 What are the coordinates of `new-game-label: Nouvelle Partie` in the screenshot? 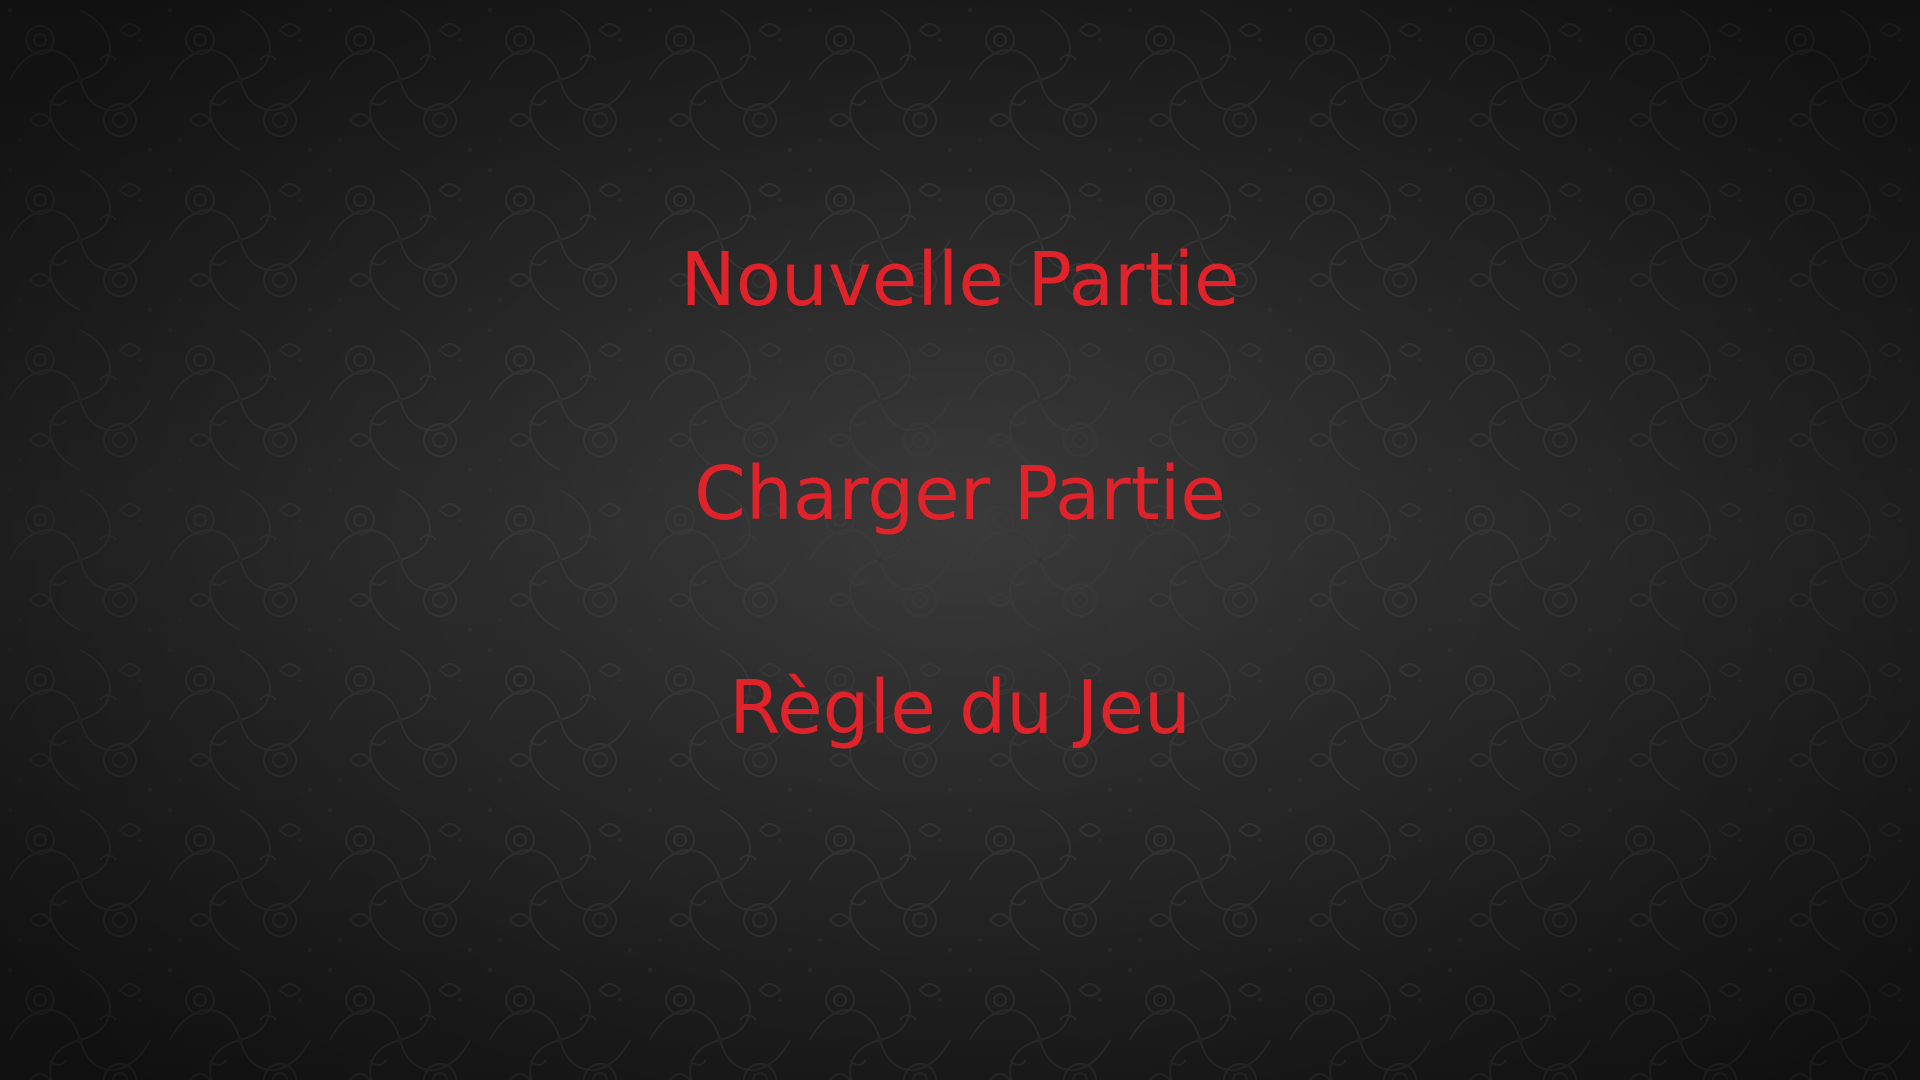 It's located at (960, 280).